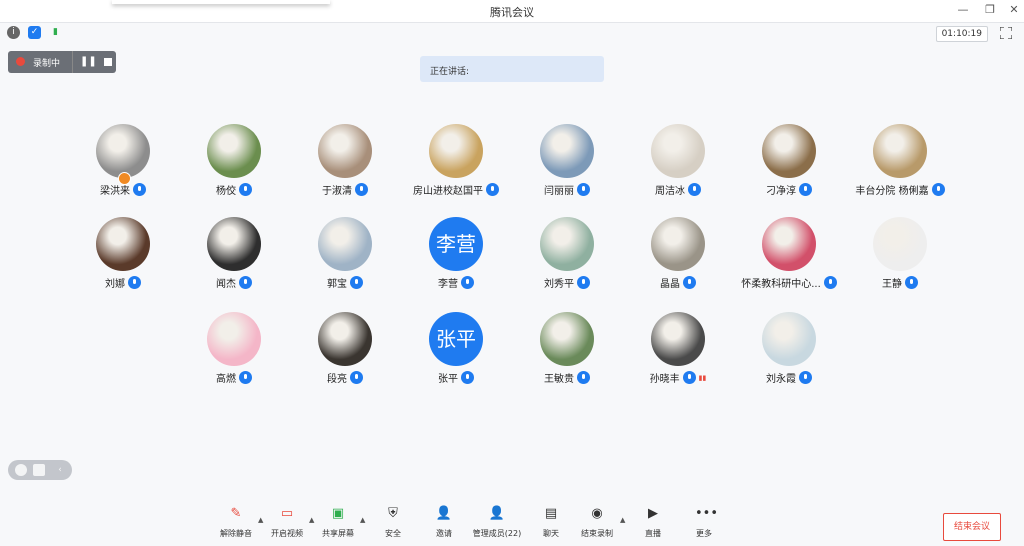 The height and width of the screenshot is (546, 1024). Describe the element at coordinates (60, 470) in the screenshot. I see `collapse-icon: ‹` at that location.